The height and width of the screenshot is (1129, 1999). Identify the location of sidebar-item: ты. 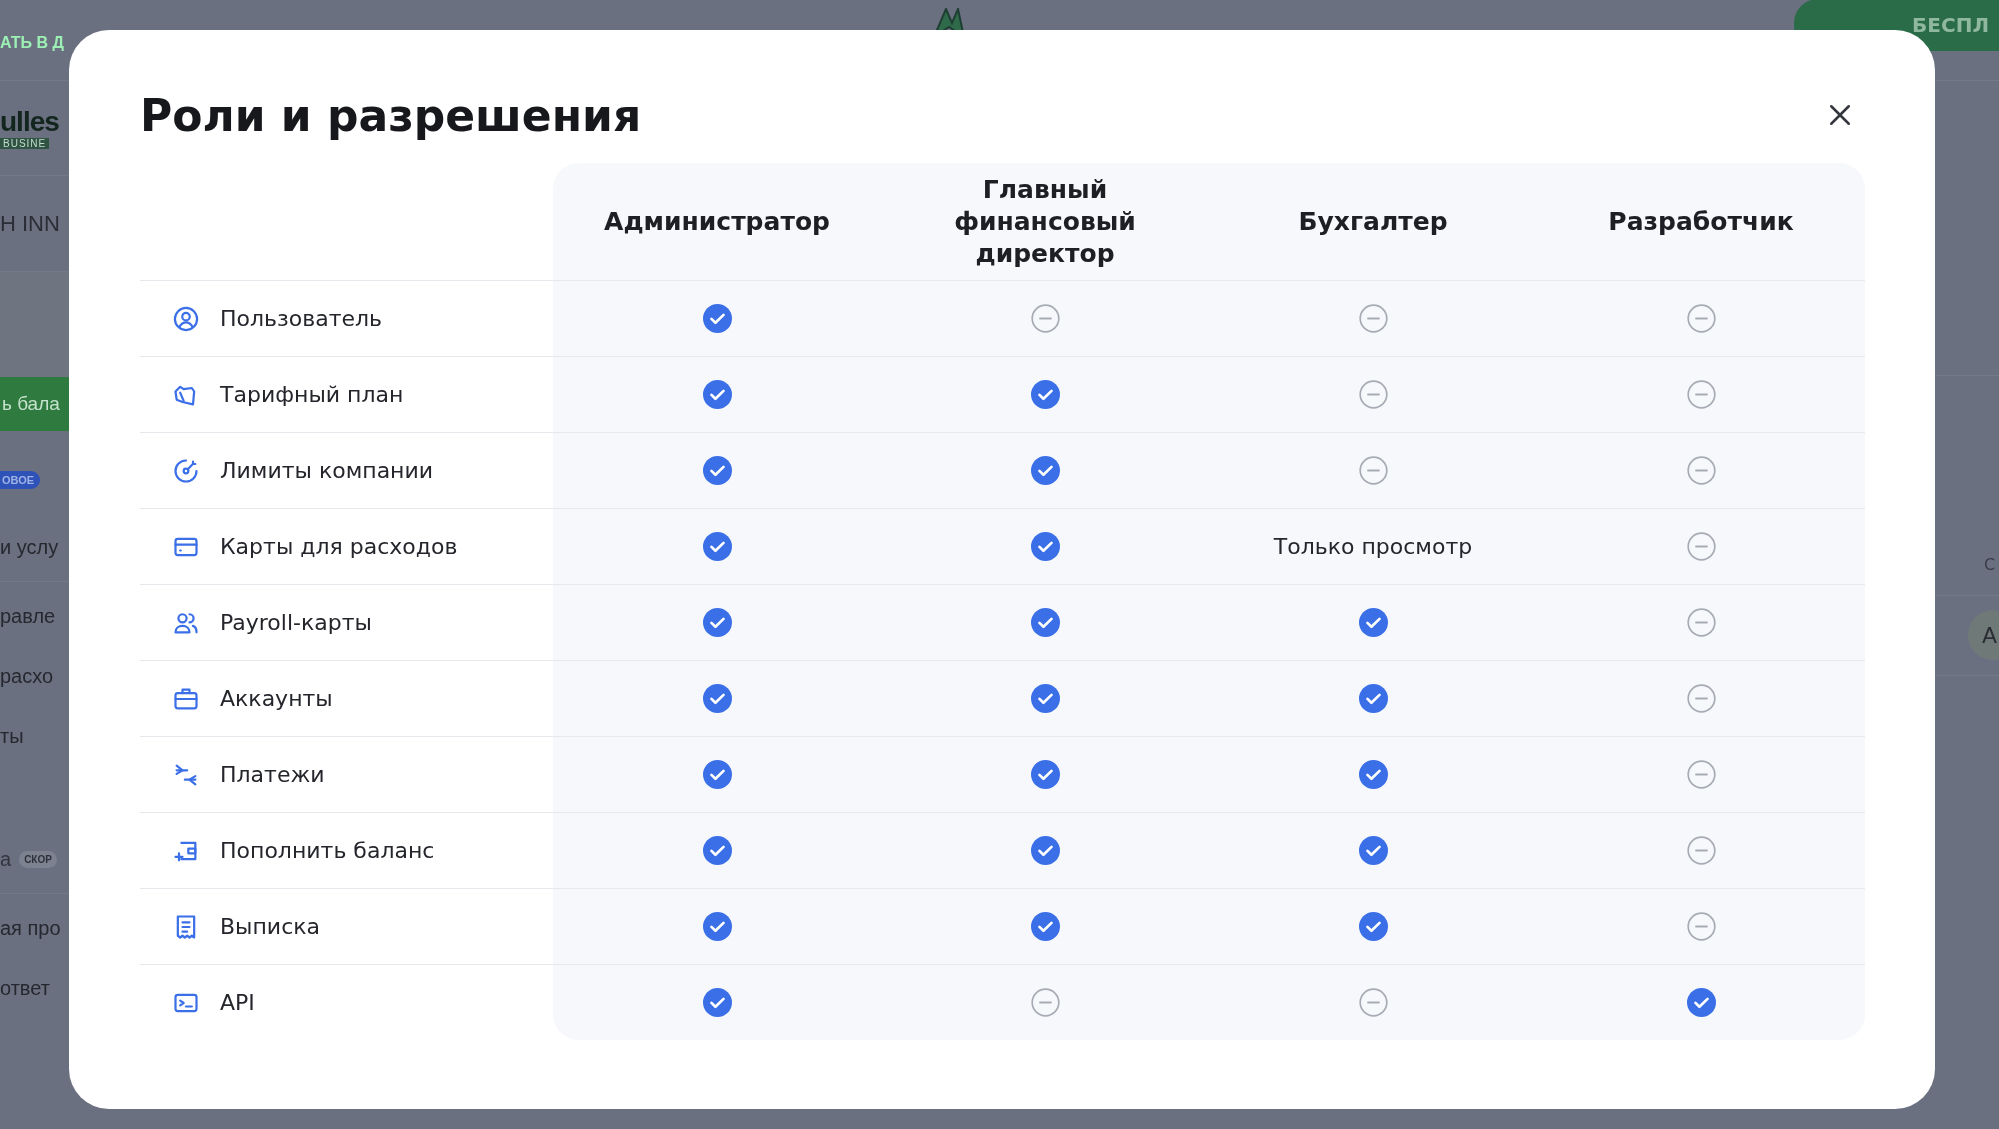
(34, 736).